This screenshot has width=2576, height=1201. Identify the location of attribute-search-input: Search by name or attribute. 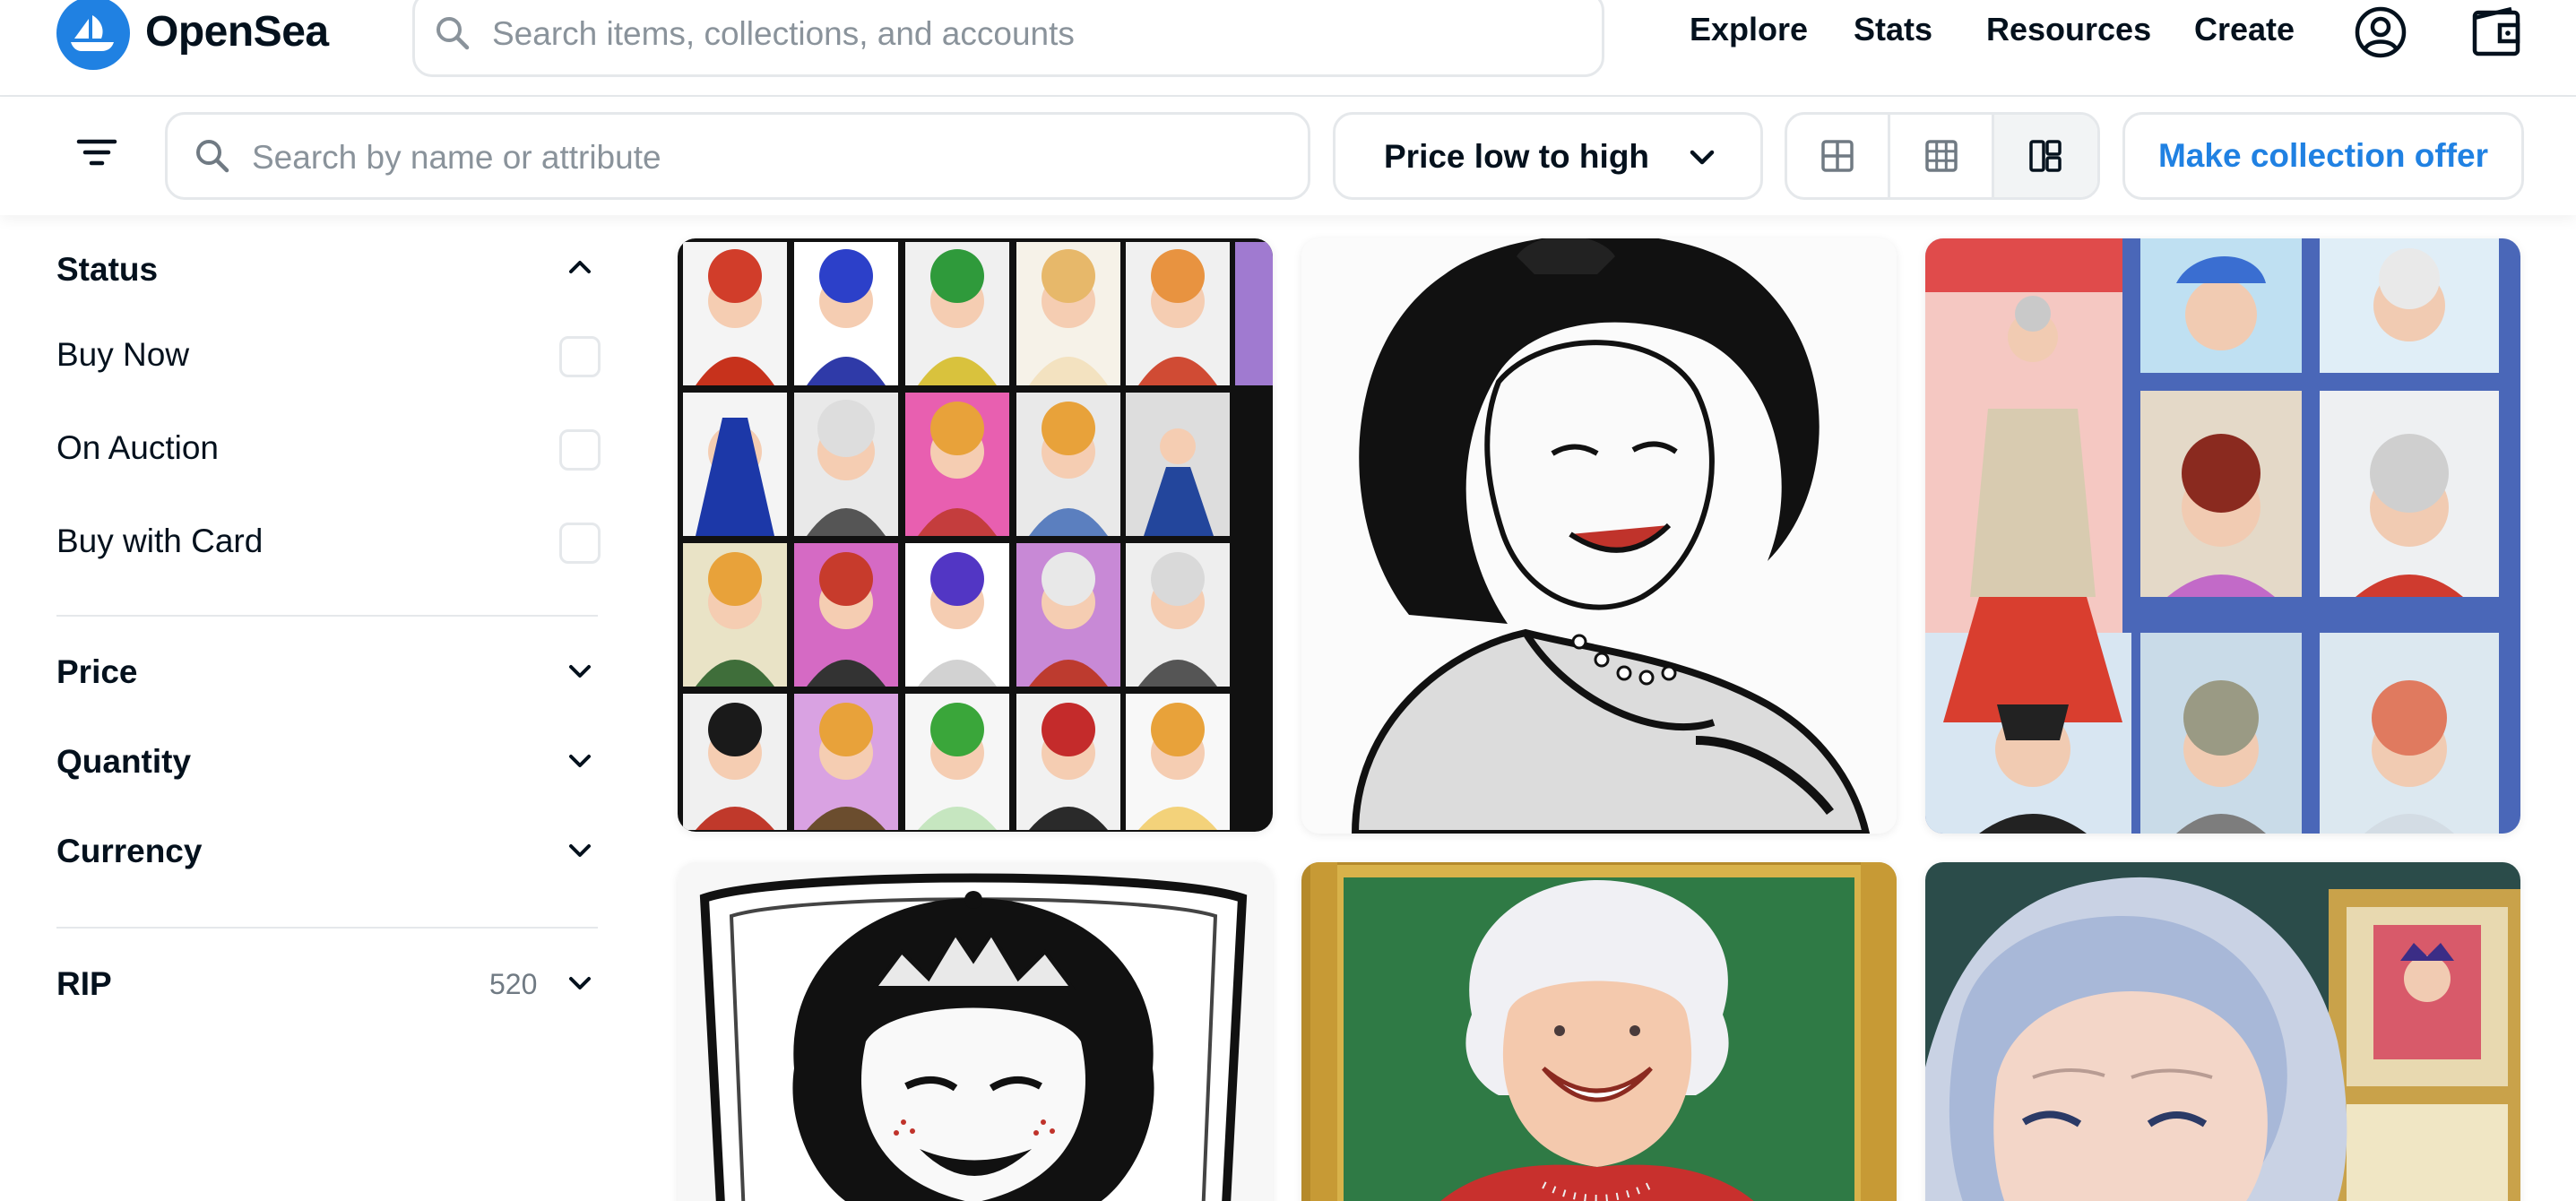
(737, 156).